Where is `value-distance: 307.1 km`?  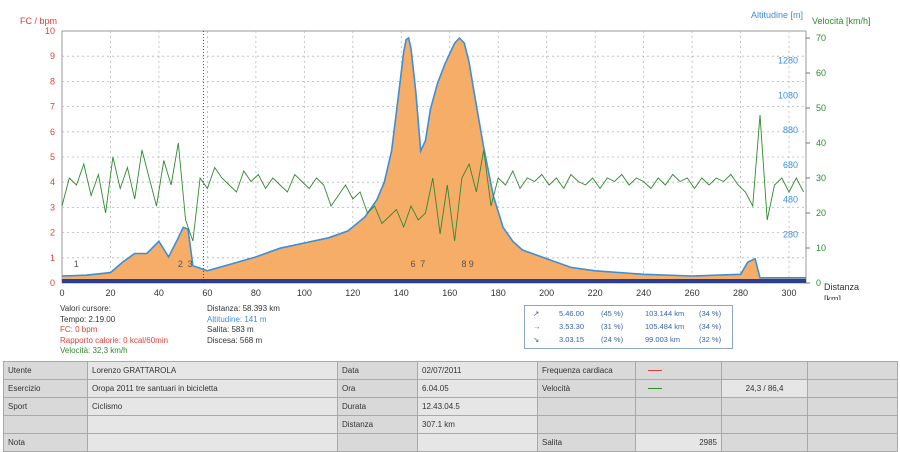 value-distance: 307.1 km is located at coordinates (477, 424).